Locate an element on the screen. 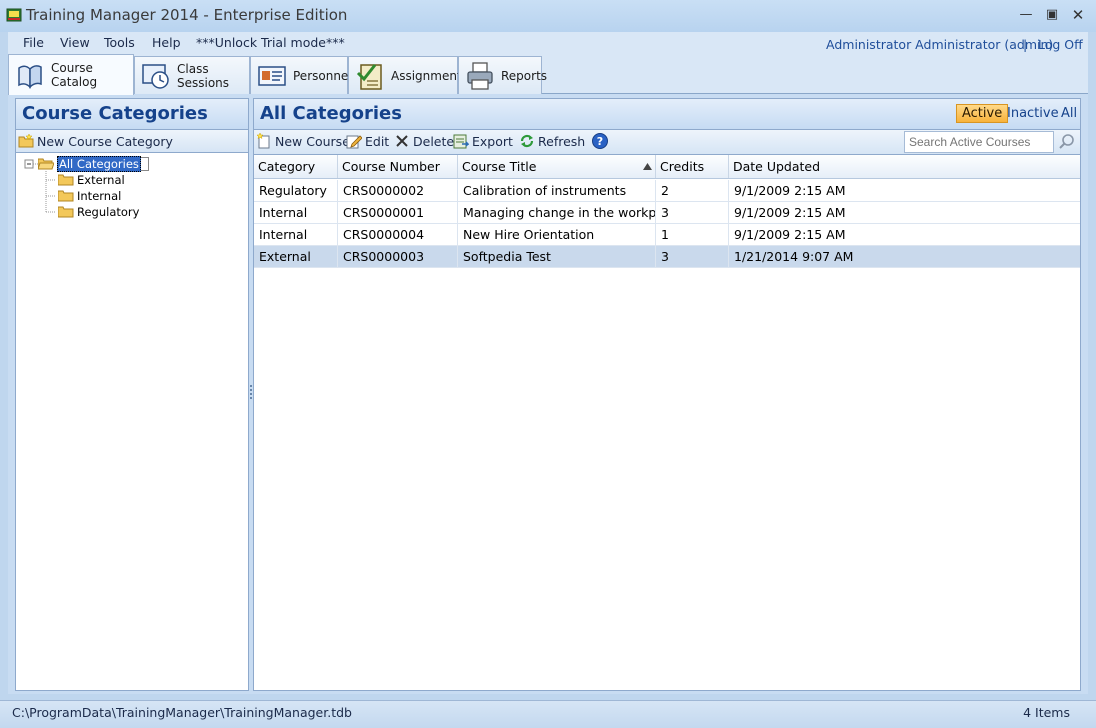  search-input is located at coordinates (979, 142).